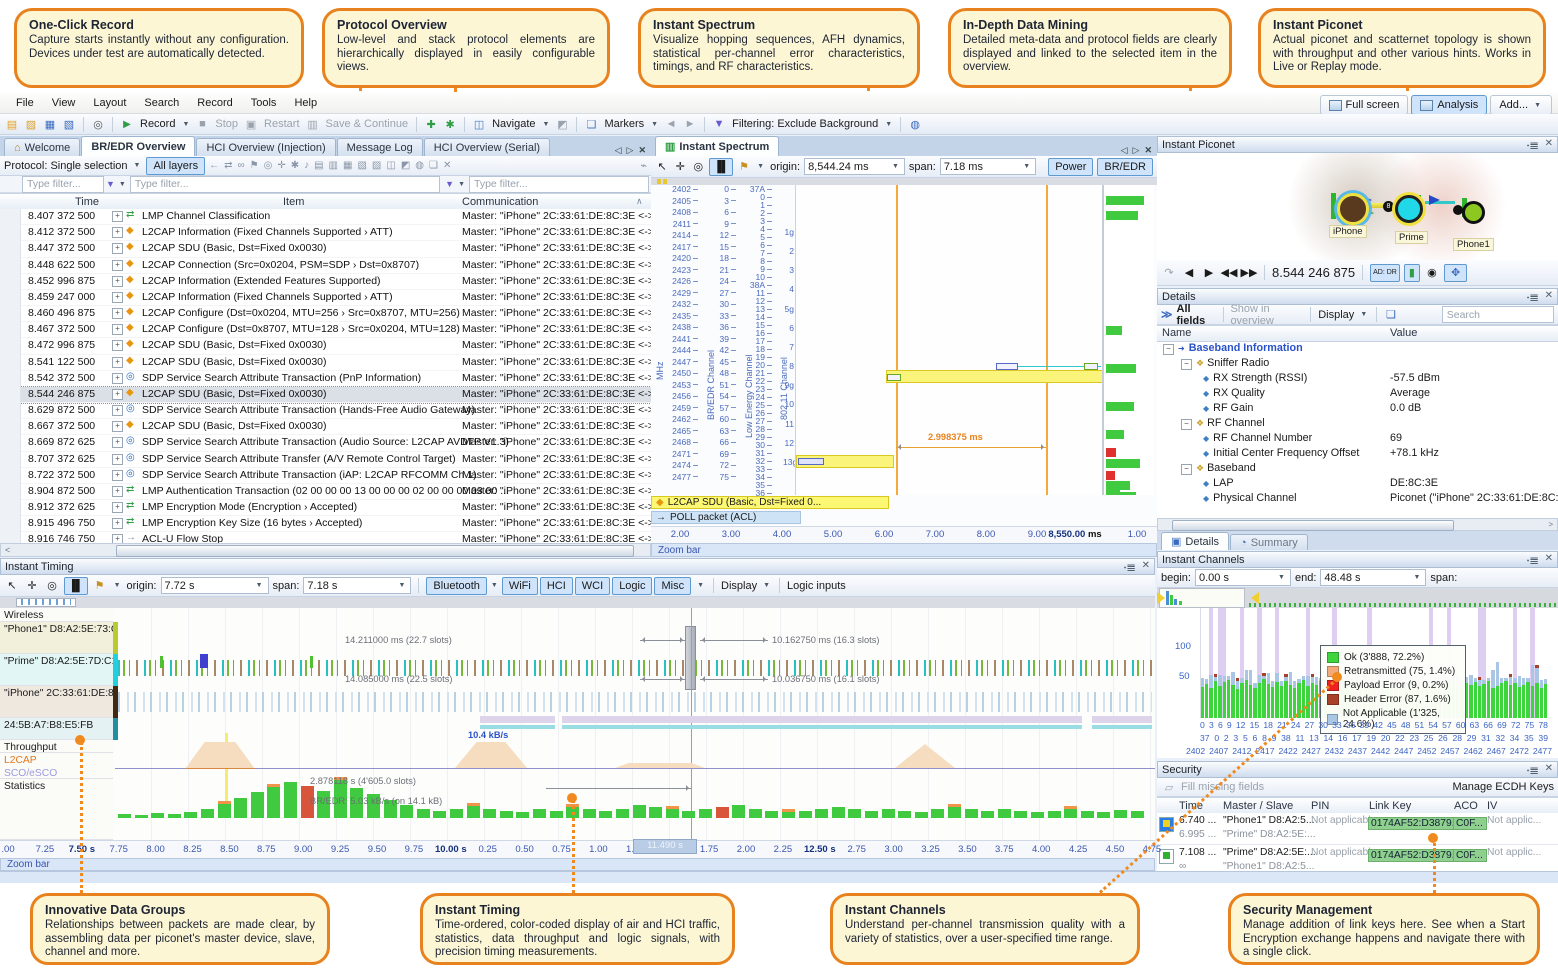 This screenshot has height=973, width=1558. I want to click on row-label-l2cap: L2CAP, so click(56, 759).